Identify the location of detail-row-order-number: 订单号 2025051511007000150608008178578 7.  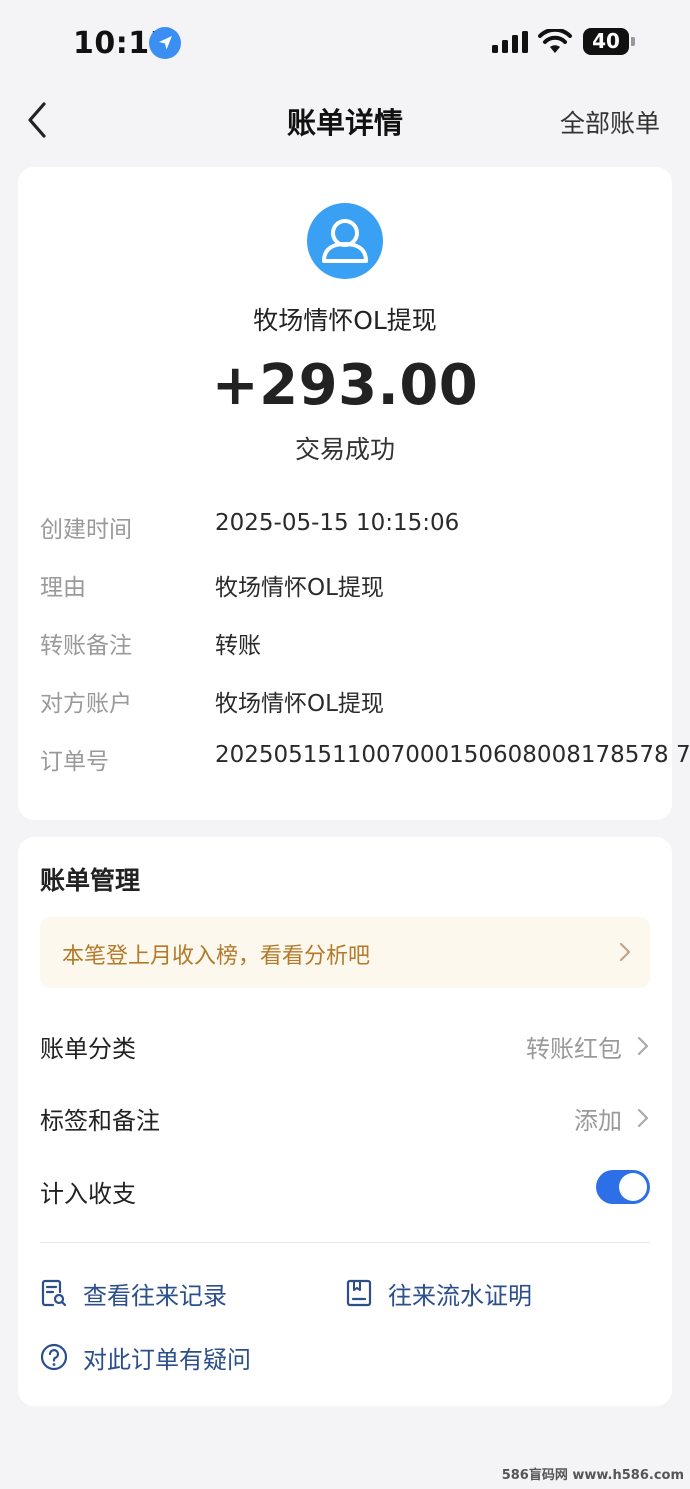
(365, 760).